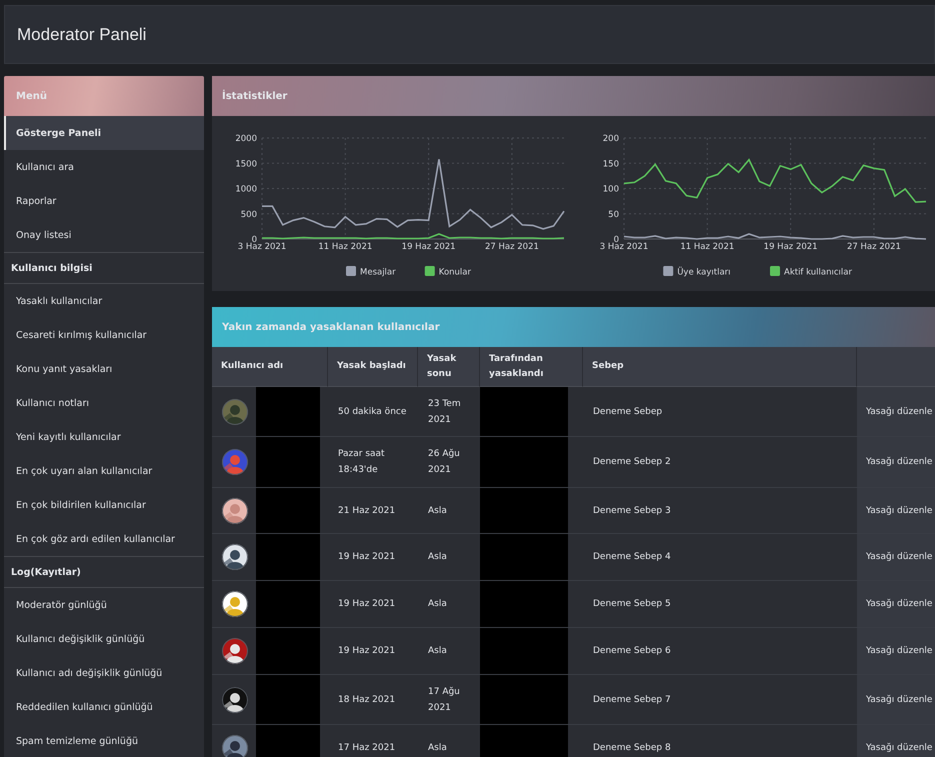 The width and height of the screenshot is (935, 757). I want to click on panel-header: Yakın zamanda yasaklanan kullanıcılar, so click(573, 327).